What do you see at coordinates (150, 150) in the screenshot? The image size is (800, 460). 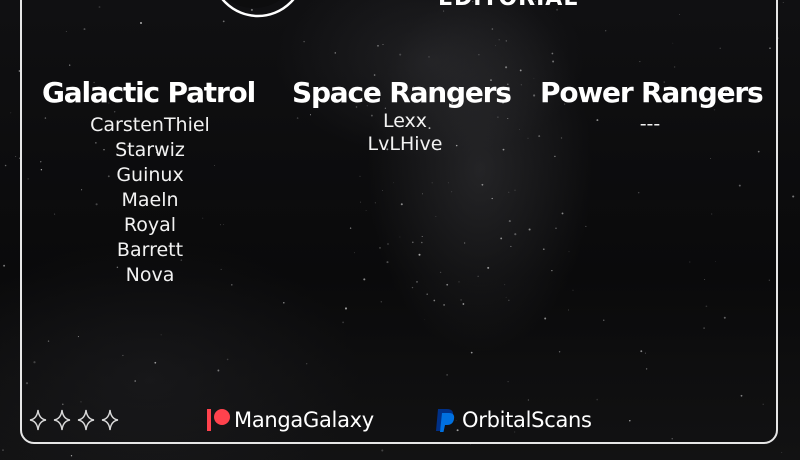 I see `list-item: Starwiz` at bounding box center [150, 150].